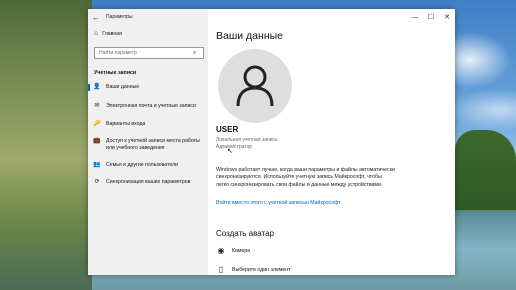  I want to click on sidebar-item-label: Семья и другие пользователи, so click(142, 165).